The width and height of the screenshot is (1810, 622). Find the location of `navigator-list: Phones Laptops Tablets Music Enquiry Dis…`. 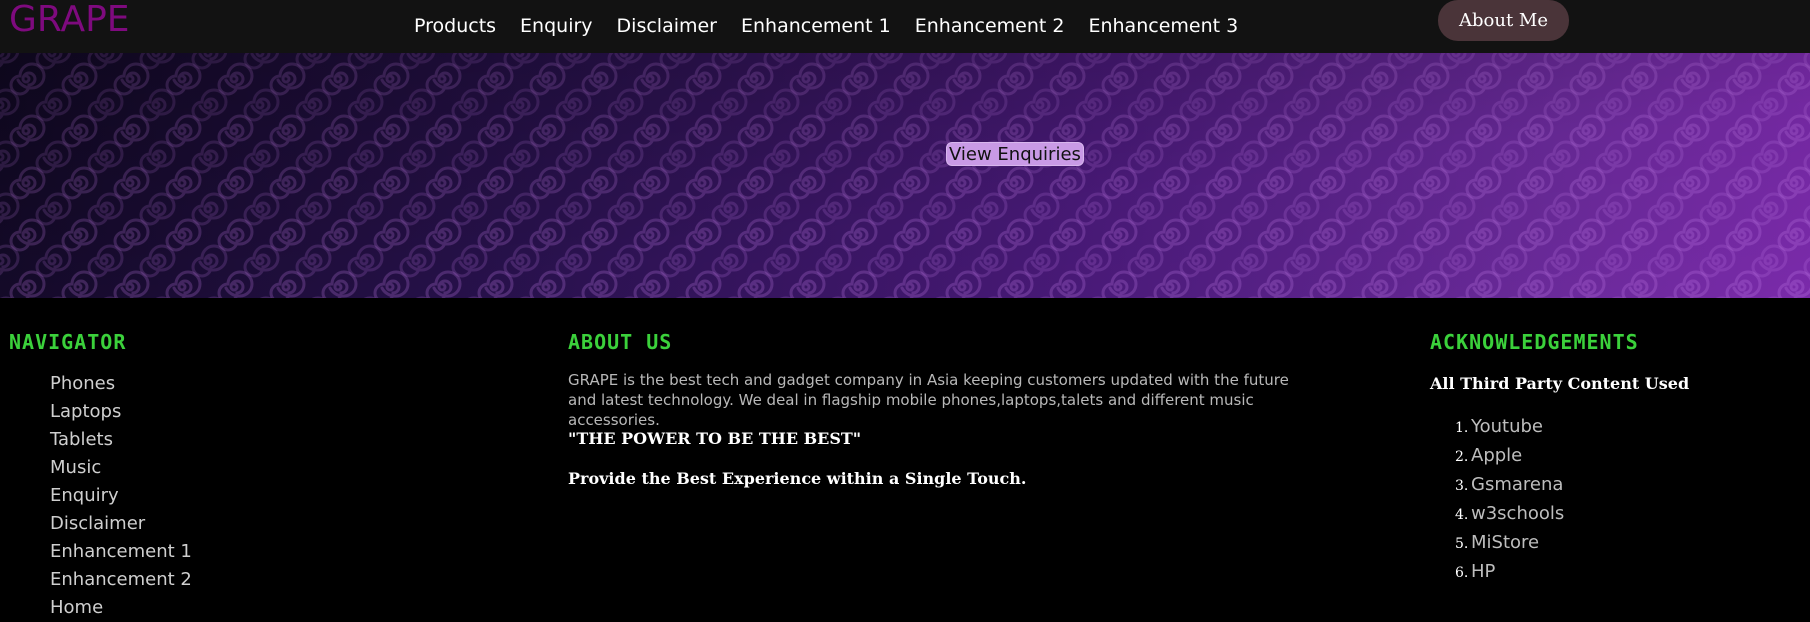

navigator-list: Phones Laptops Tablets Music Enquiry Dis… is located at coordinates (121, 496).